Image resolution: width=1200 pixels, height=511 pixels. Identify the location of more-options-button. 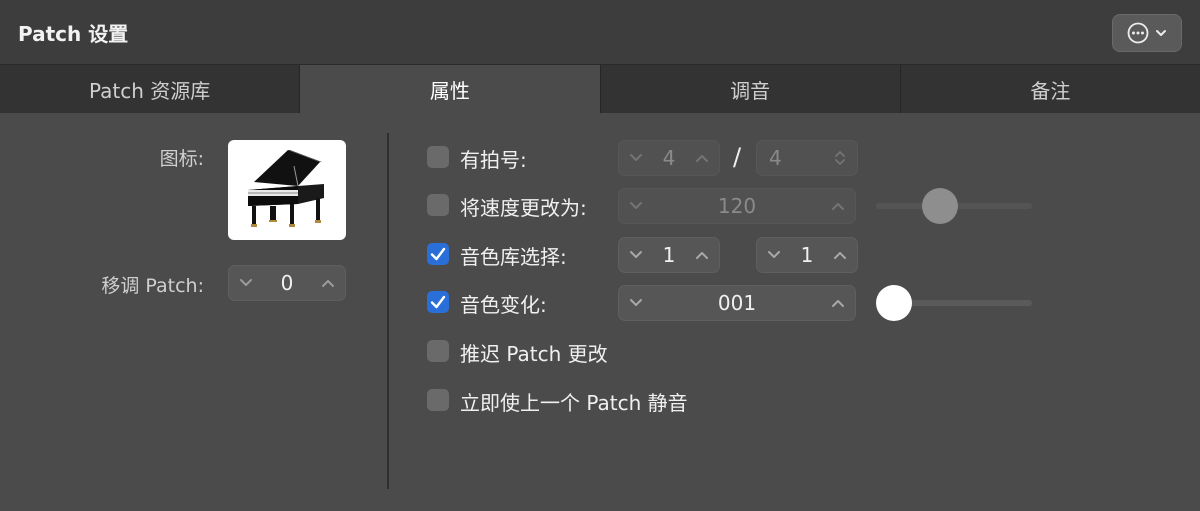
(1147, 33).